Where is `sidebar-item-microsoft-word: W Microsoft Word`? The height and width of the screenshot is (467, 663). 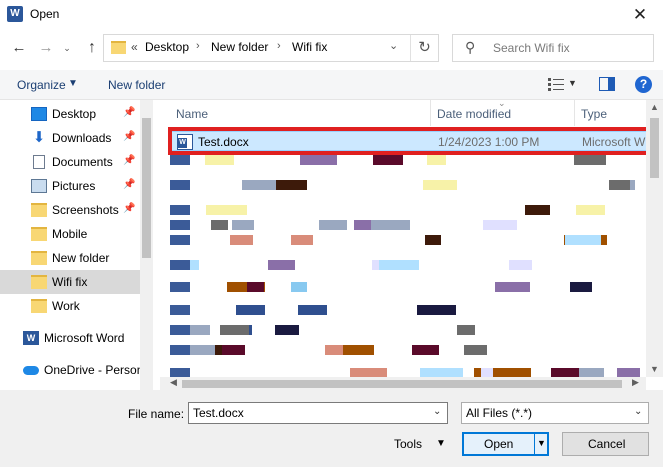 sidebar-item-microsoft-word: W Microsoft Word is located at coordinates (76, 338).